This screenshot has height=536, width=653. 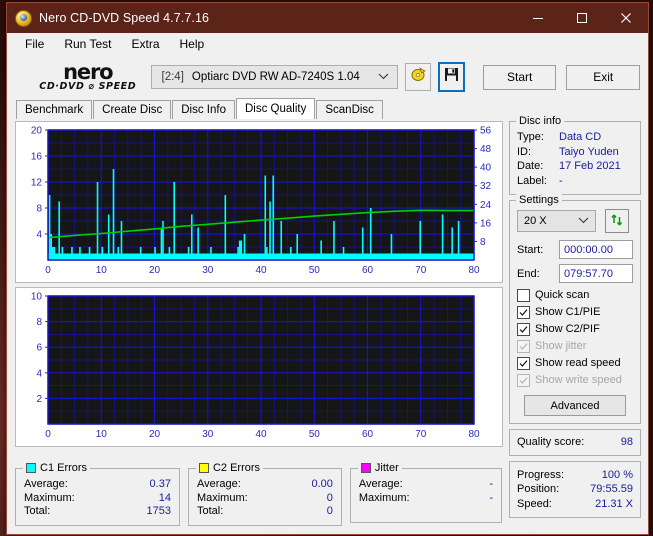 I want to click on menu-item-run-test: Run Test, so click(x=87, y=44).